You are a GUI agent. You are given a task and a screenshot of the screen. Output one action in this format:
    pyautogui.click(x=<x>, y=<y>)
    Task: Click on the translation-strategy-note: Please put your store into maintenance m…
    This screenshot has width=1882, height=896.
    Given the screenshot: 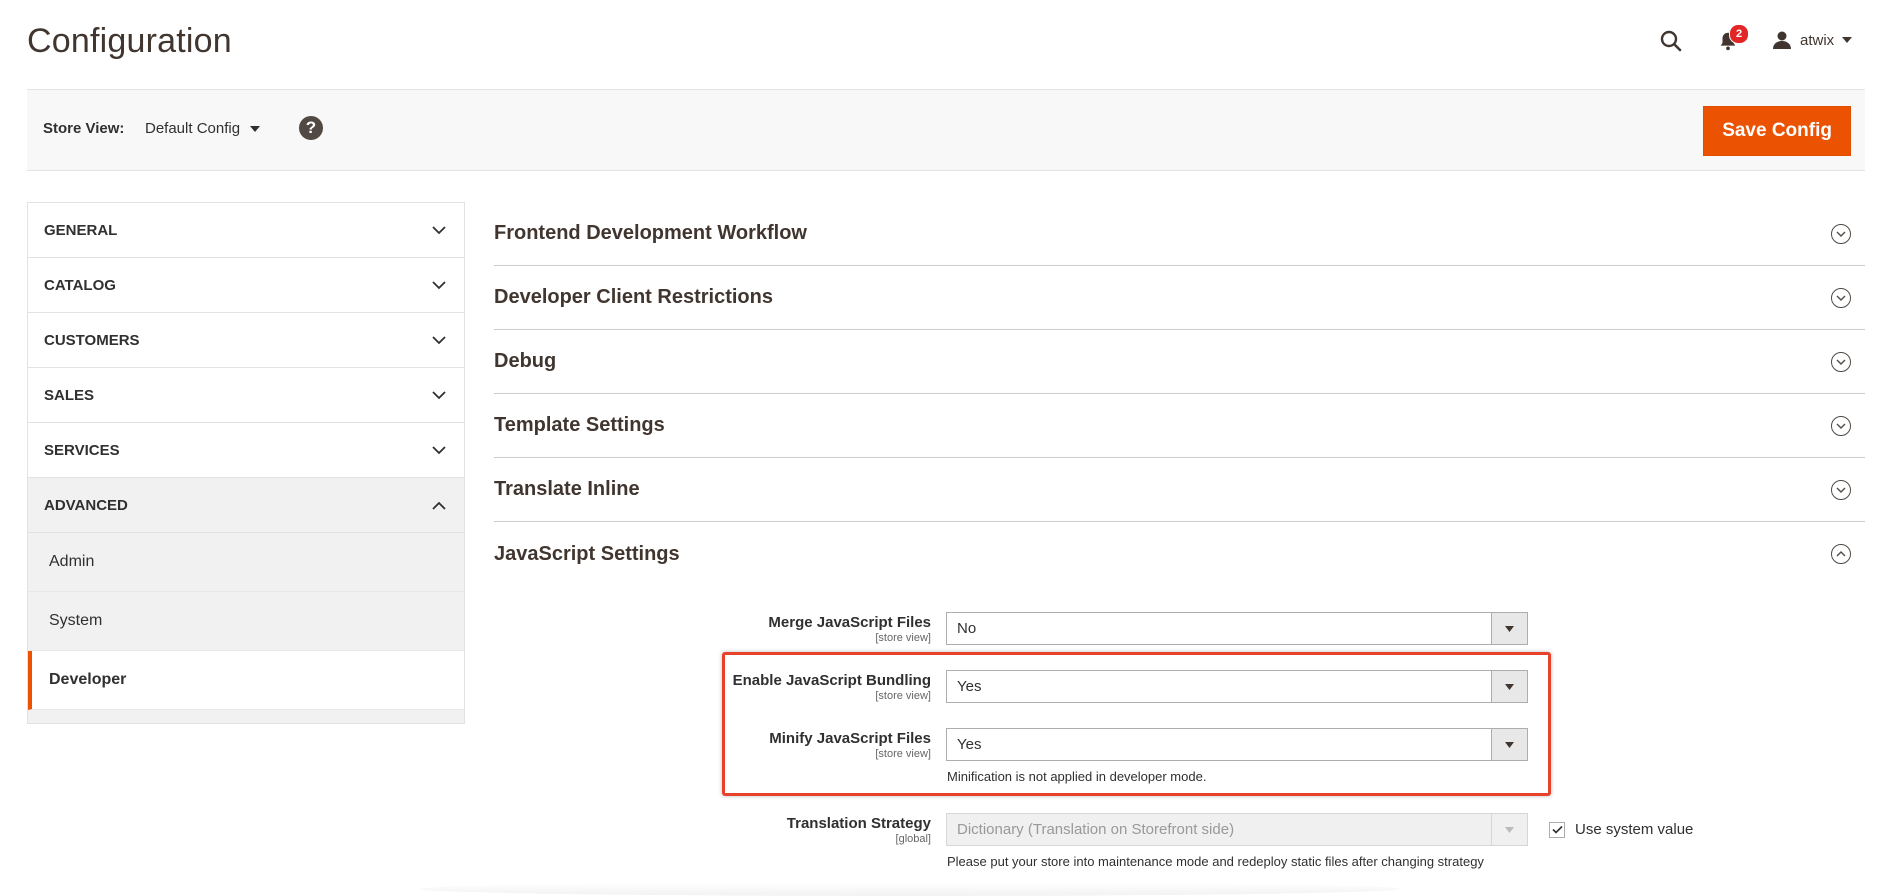 What is the action you would take?
    pyautogui.click(x=1215, y=861)
    